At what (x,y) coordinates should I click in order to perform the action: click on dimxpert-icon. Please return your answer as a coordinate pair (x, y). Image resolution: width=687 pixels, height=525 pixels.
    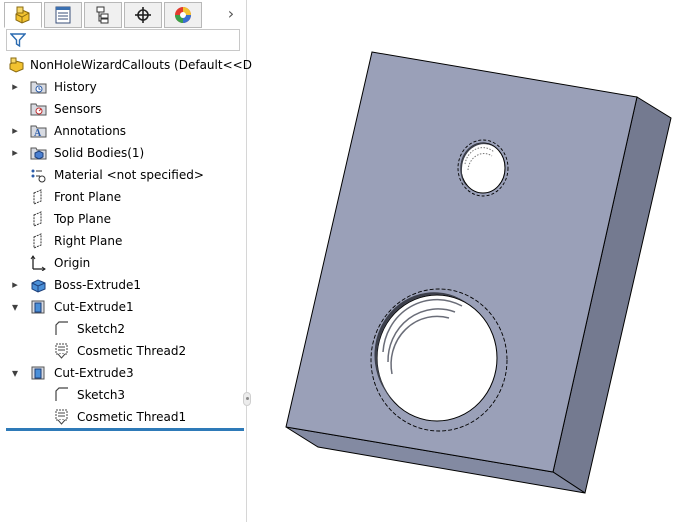
    Looking at the image, I should click on (143, 15).